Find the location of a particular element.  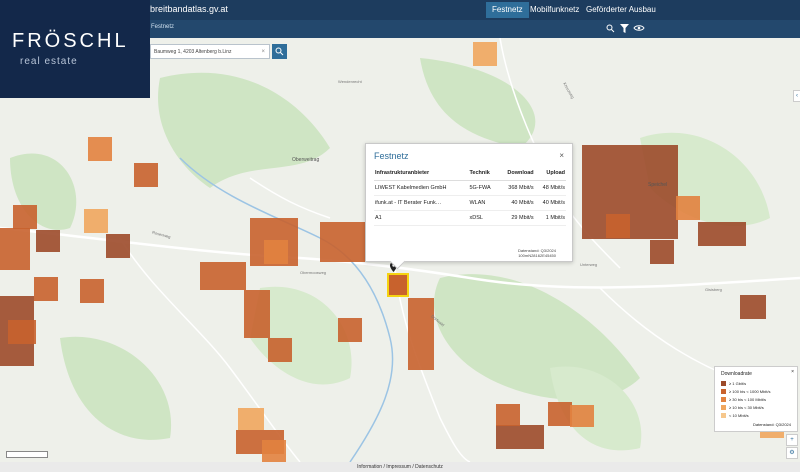

legend-label: ≥ 1 Gbit/s is located at coordinates (738, 383).